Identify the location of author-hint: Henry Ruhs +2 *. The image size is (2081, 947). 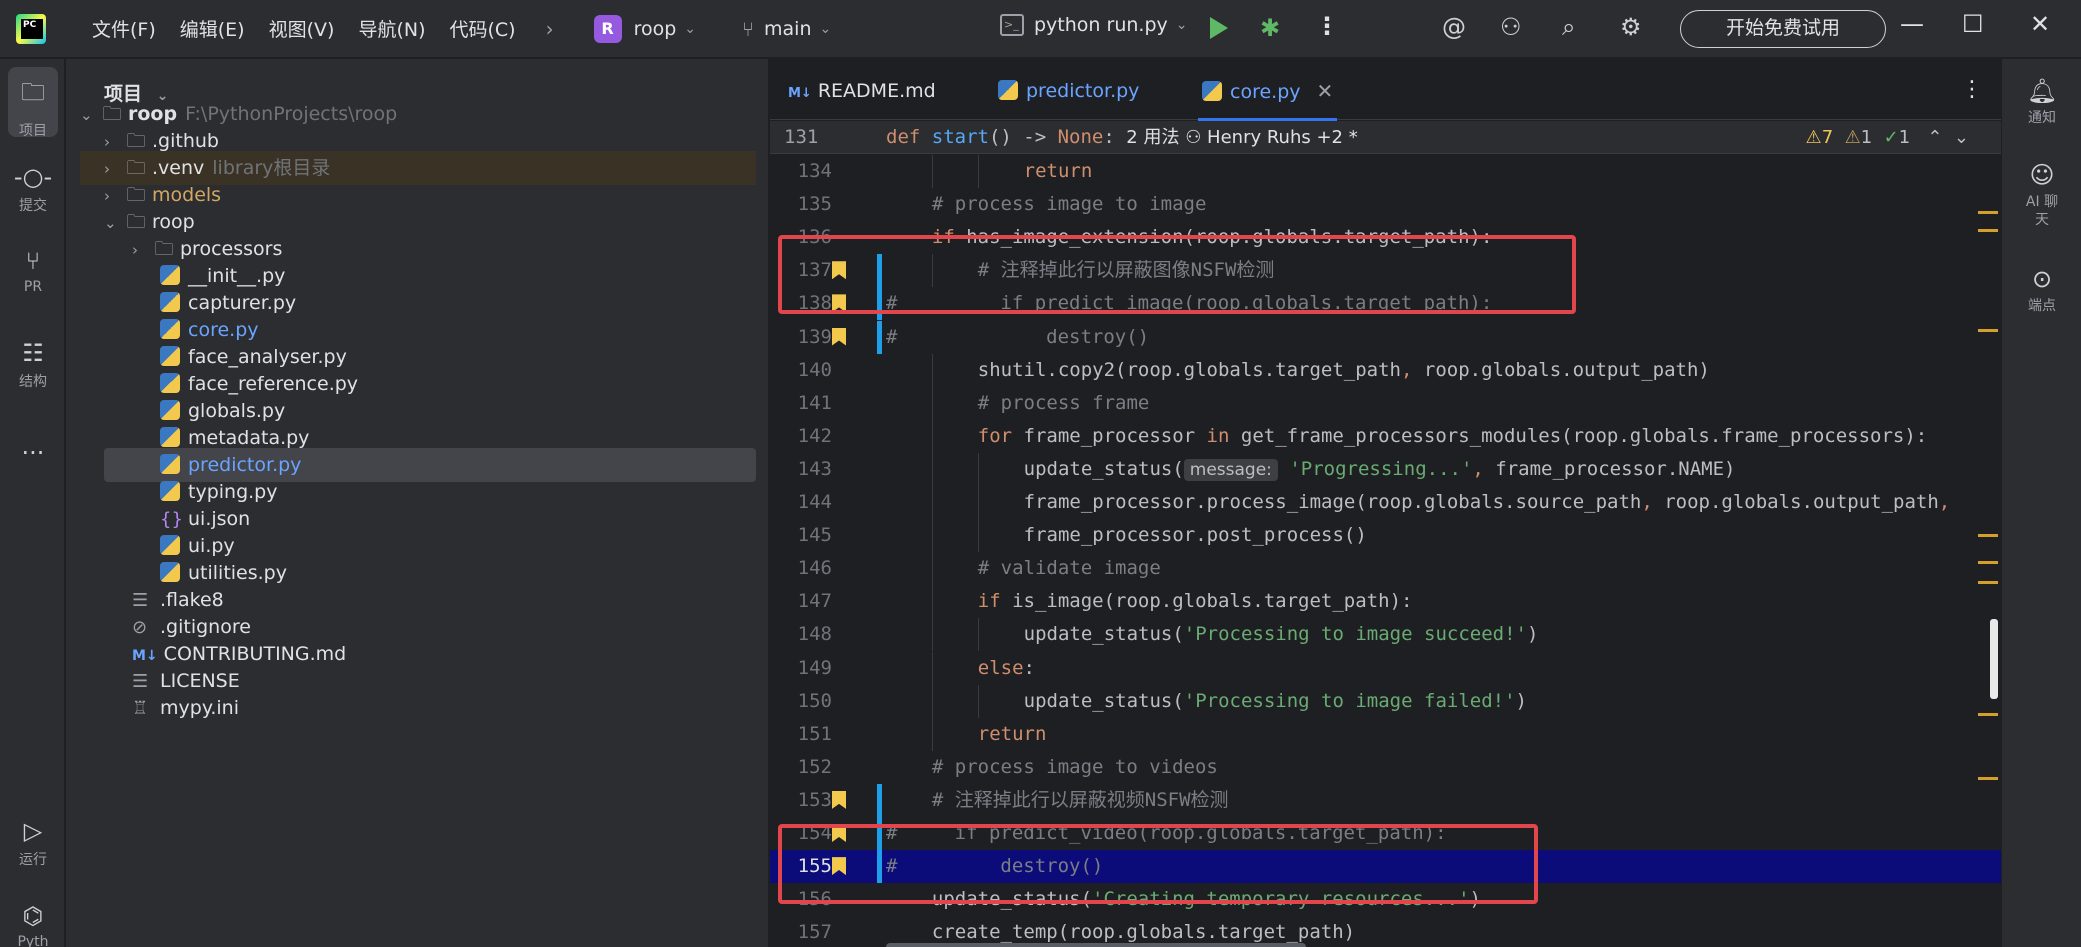
(1282, 137).